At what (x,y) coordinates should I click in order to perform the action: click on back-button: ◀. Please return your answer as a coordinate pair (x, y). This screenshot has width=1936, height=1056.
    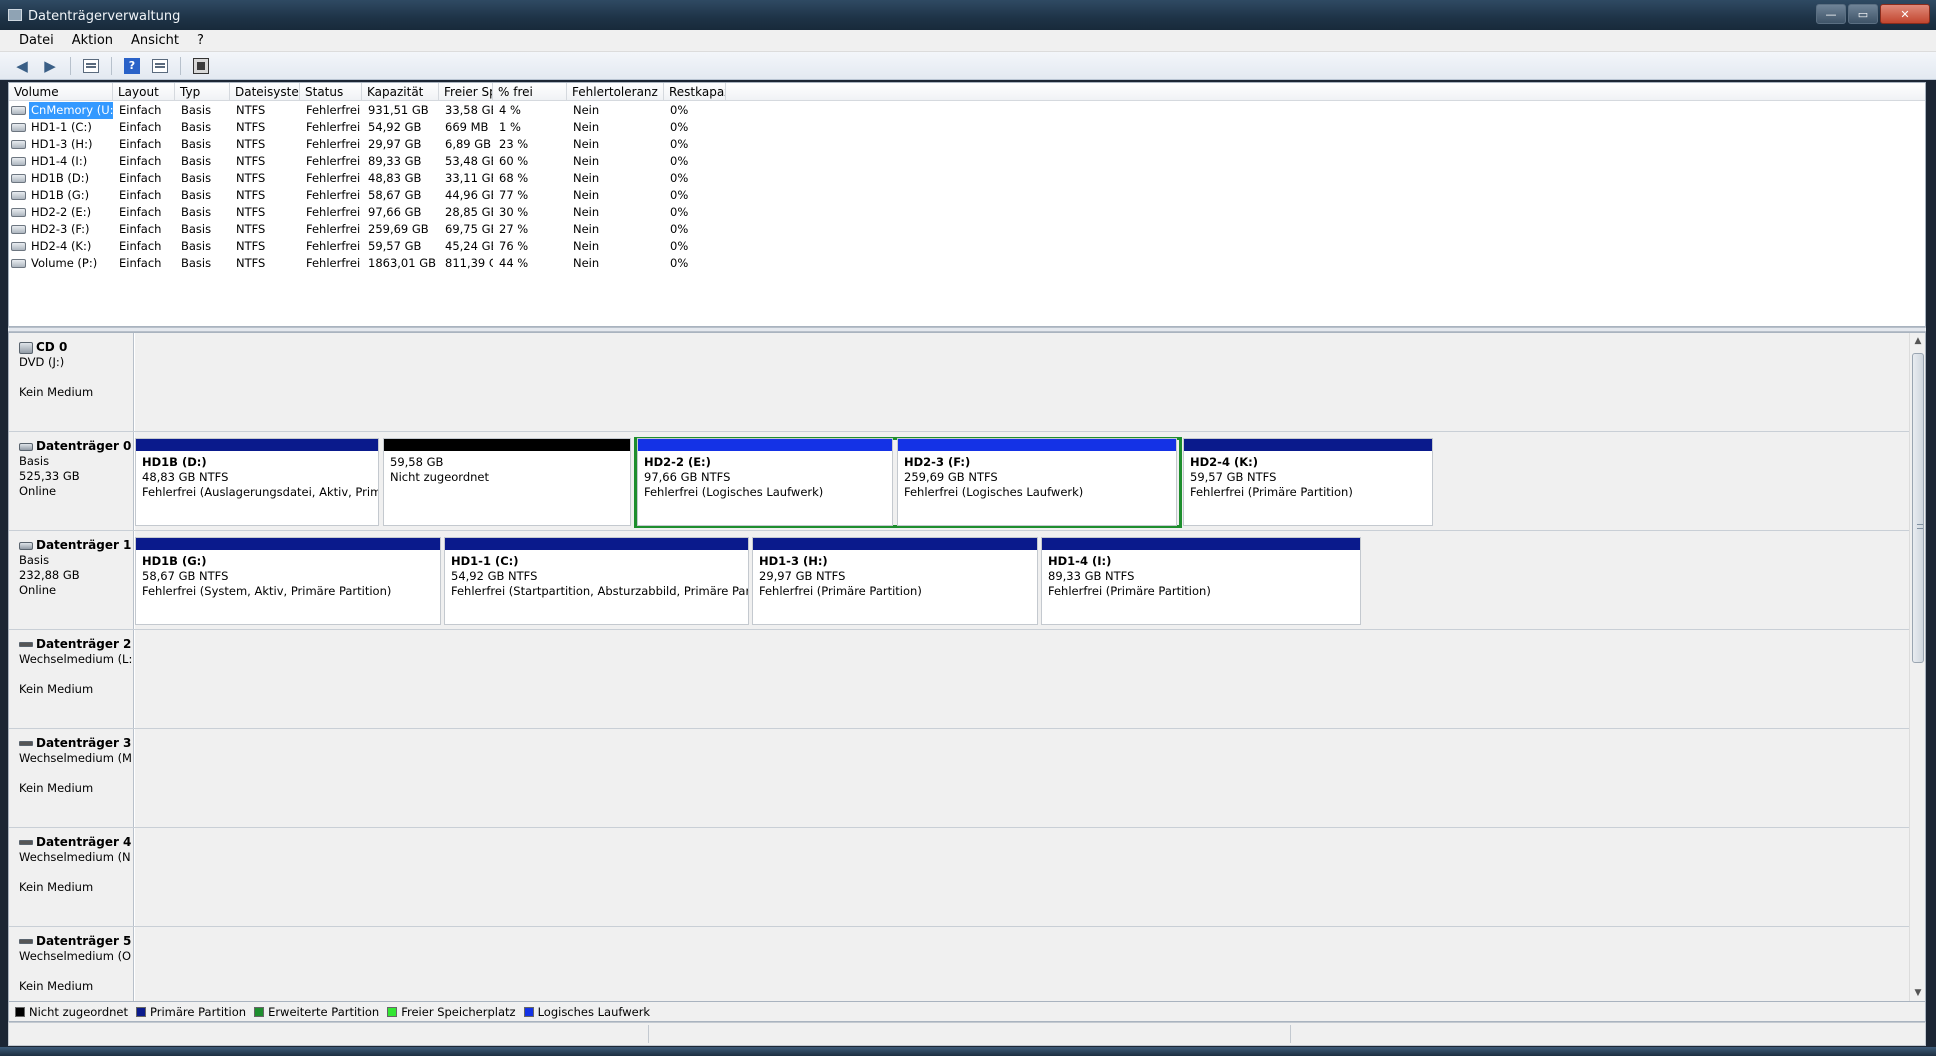
    Looking at the image, I should click on (22, 66).